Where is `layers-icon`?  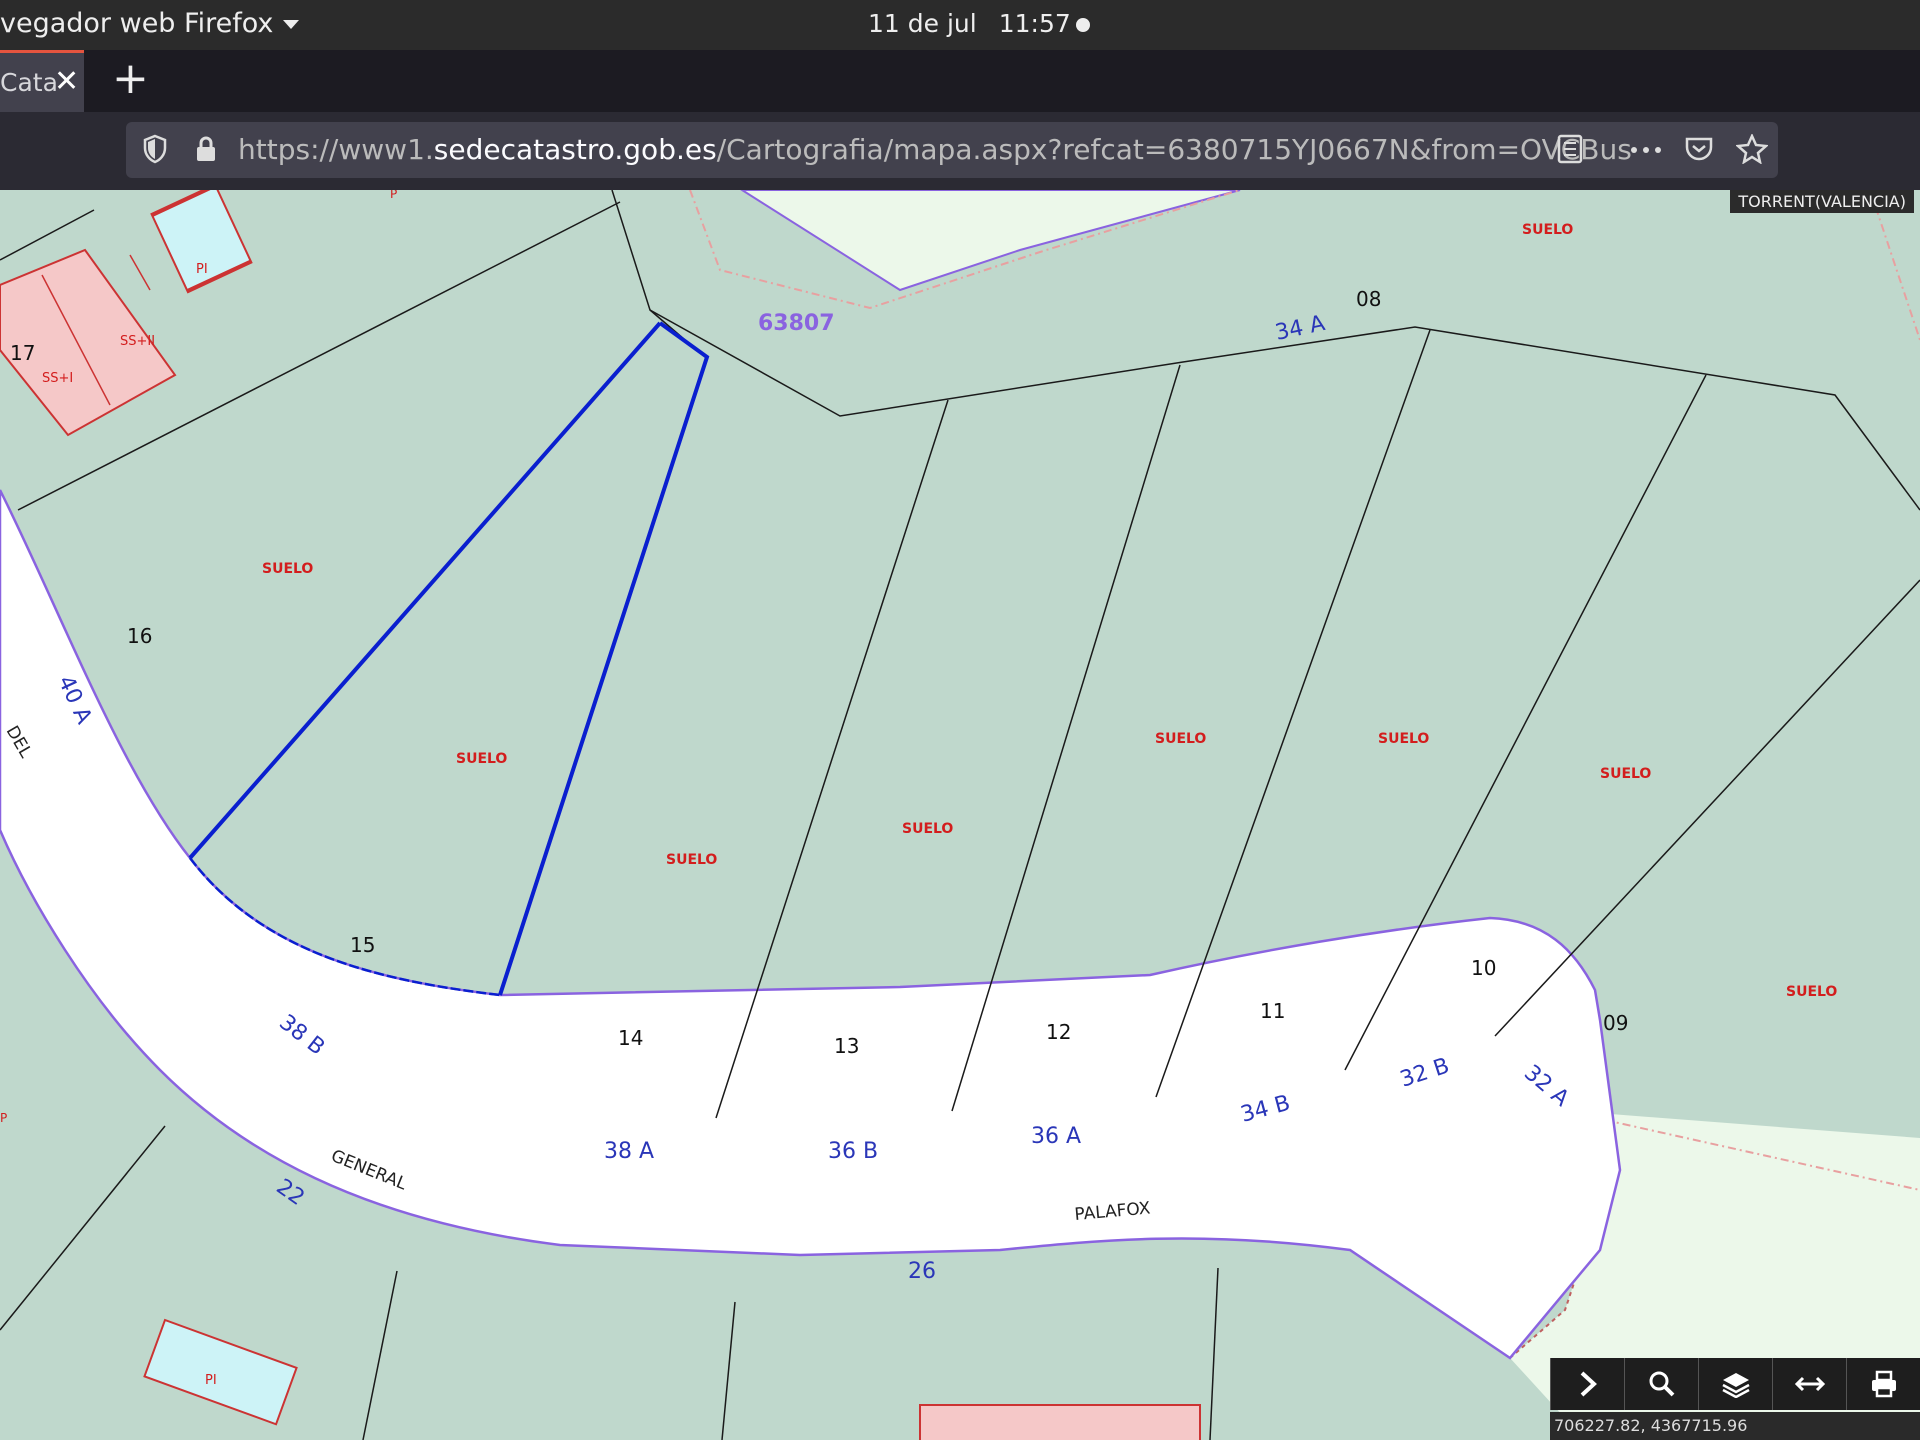
layers-icon is located at coordinates (1735, 1385).